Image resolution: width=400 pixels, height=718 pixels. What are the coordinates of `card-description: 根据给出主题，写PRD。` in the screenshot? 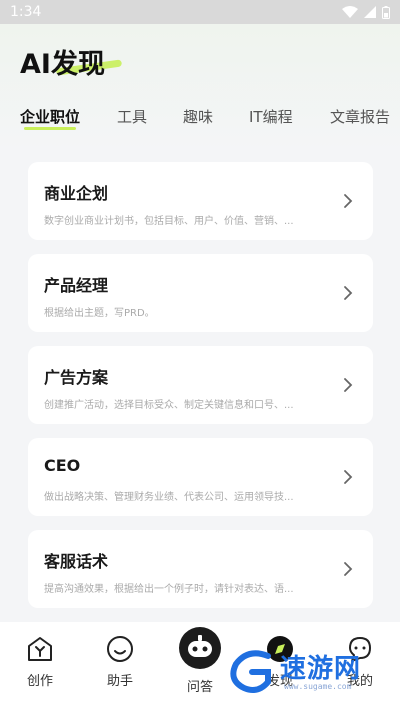 It's located at (99, 313).